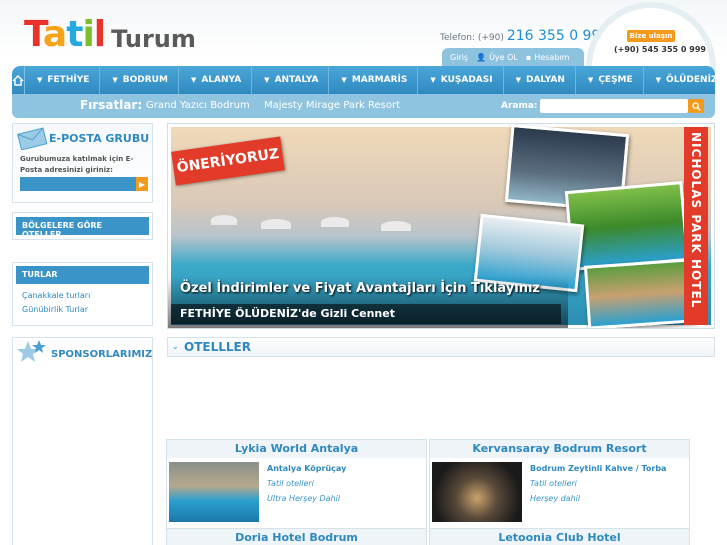  Describe the element at coordinates (545, 80) in the screenshot. I see `nav-label: DALYAN` at that location.